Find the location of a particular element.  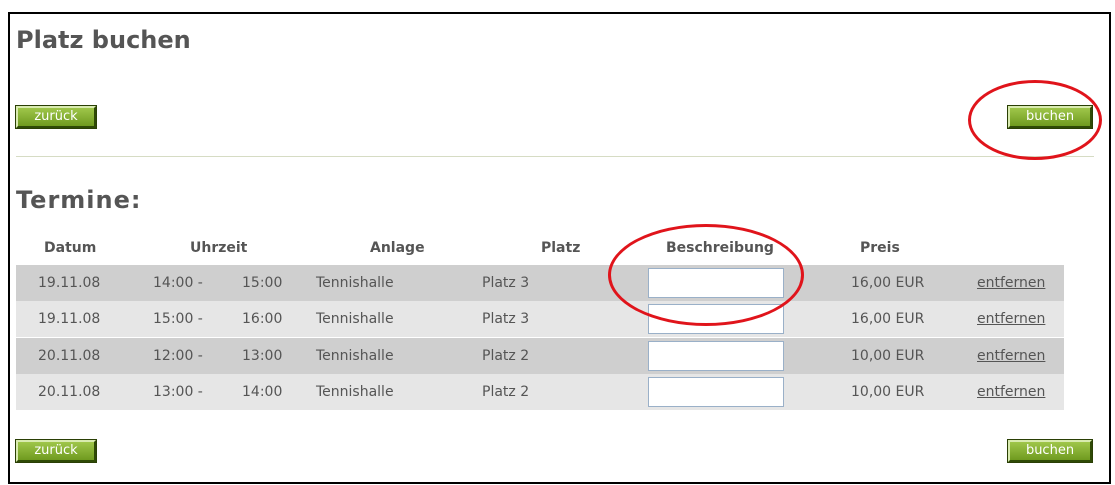

cell-time-from: 15:00 - is located at coordinates (178, 319).